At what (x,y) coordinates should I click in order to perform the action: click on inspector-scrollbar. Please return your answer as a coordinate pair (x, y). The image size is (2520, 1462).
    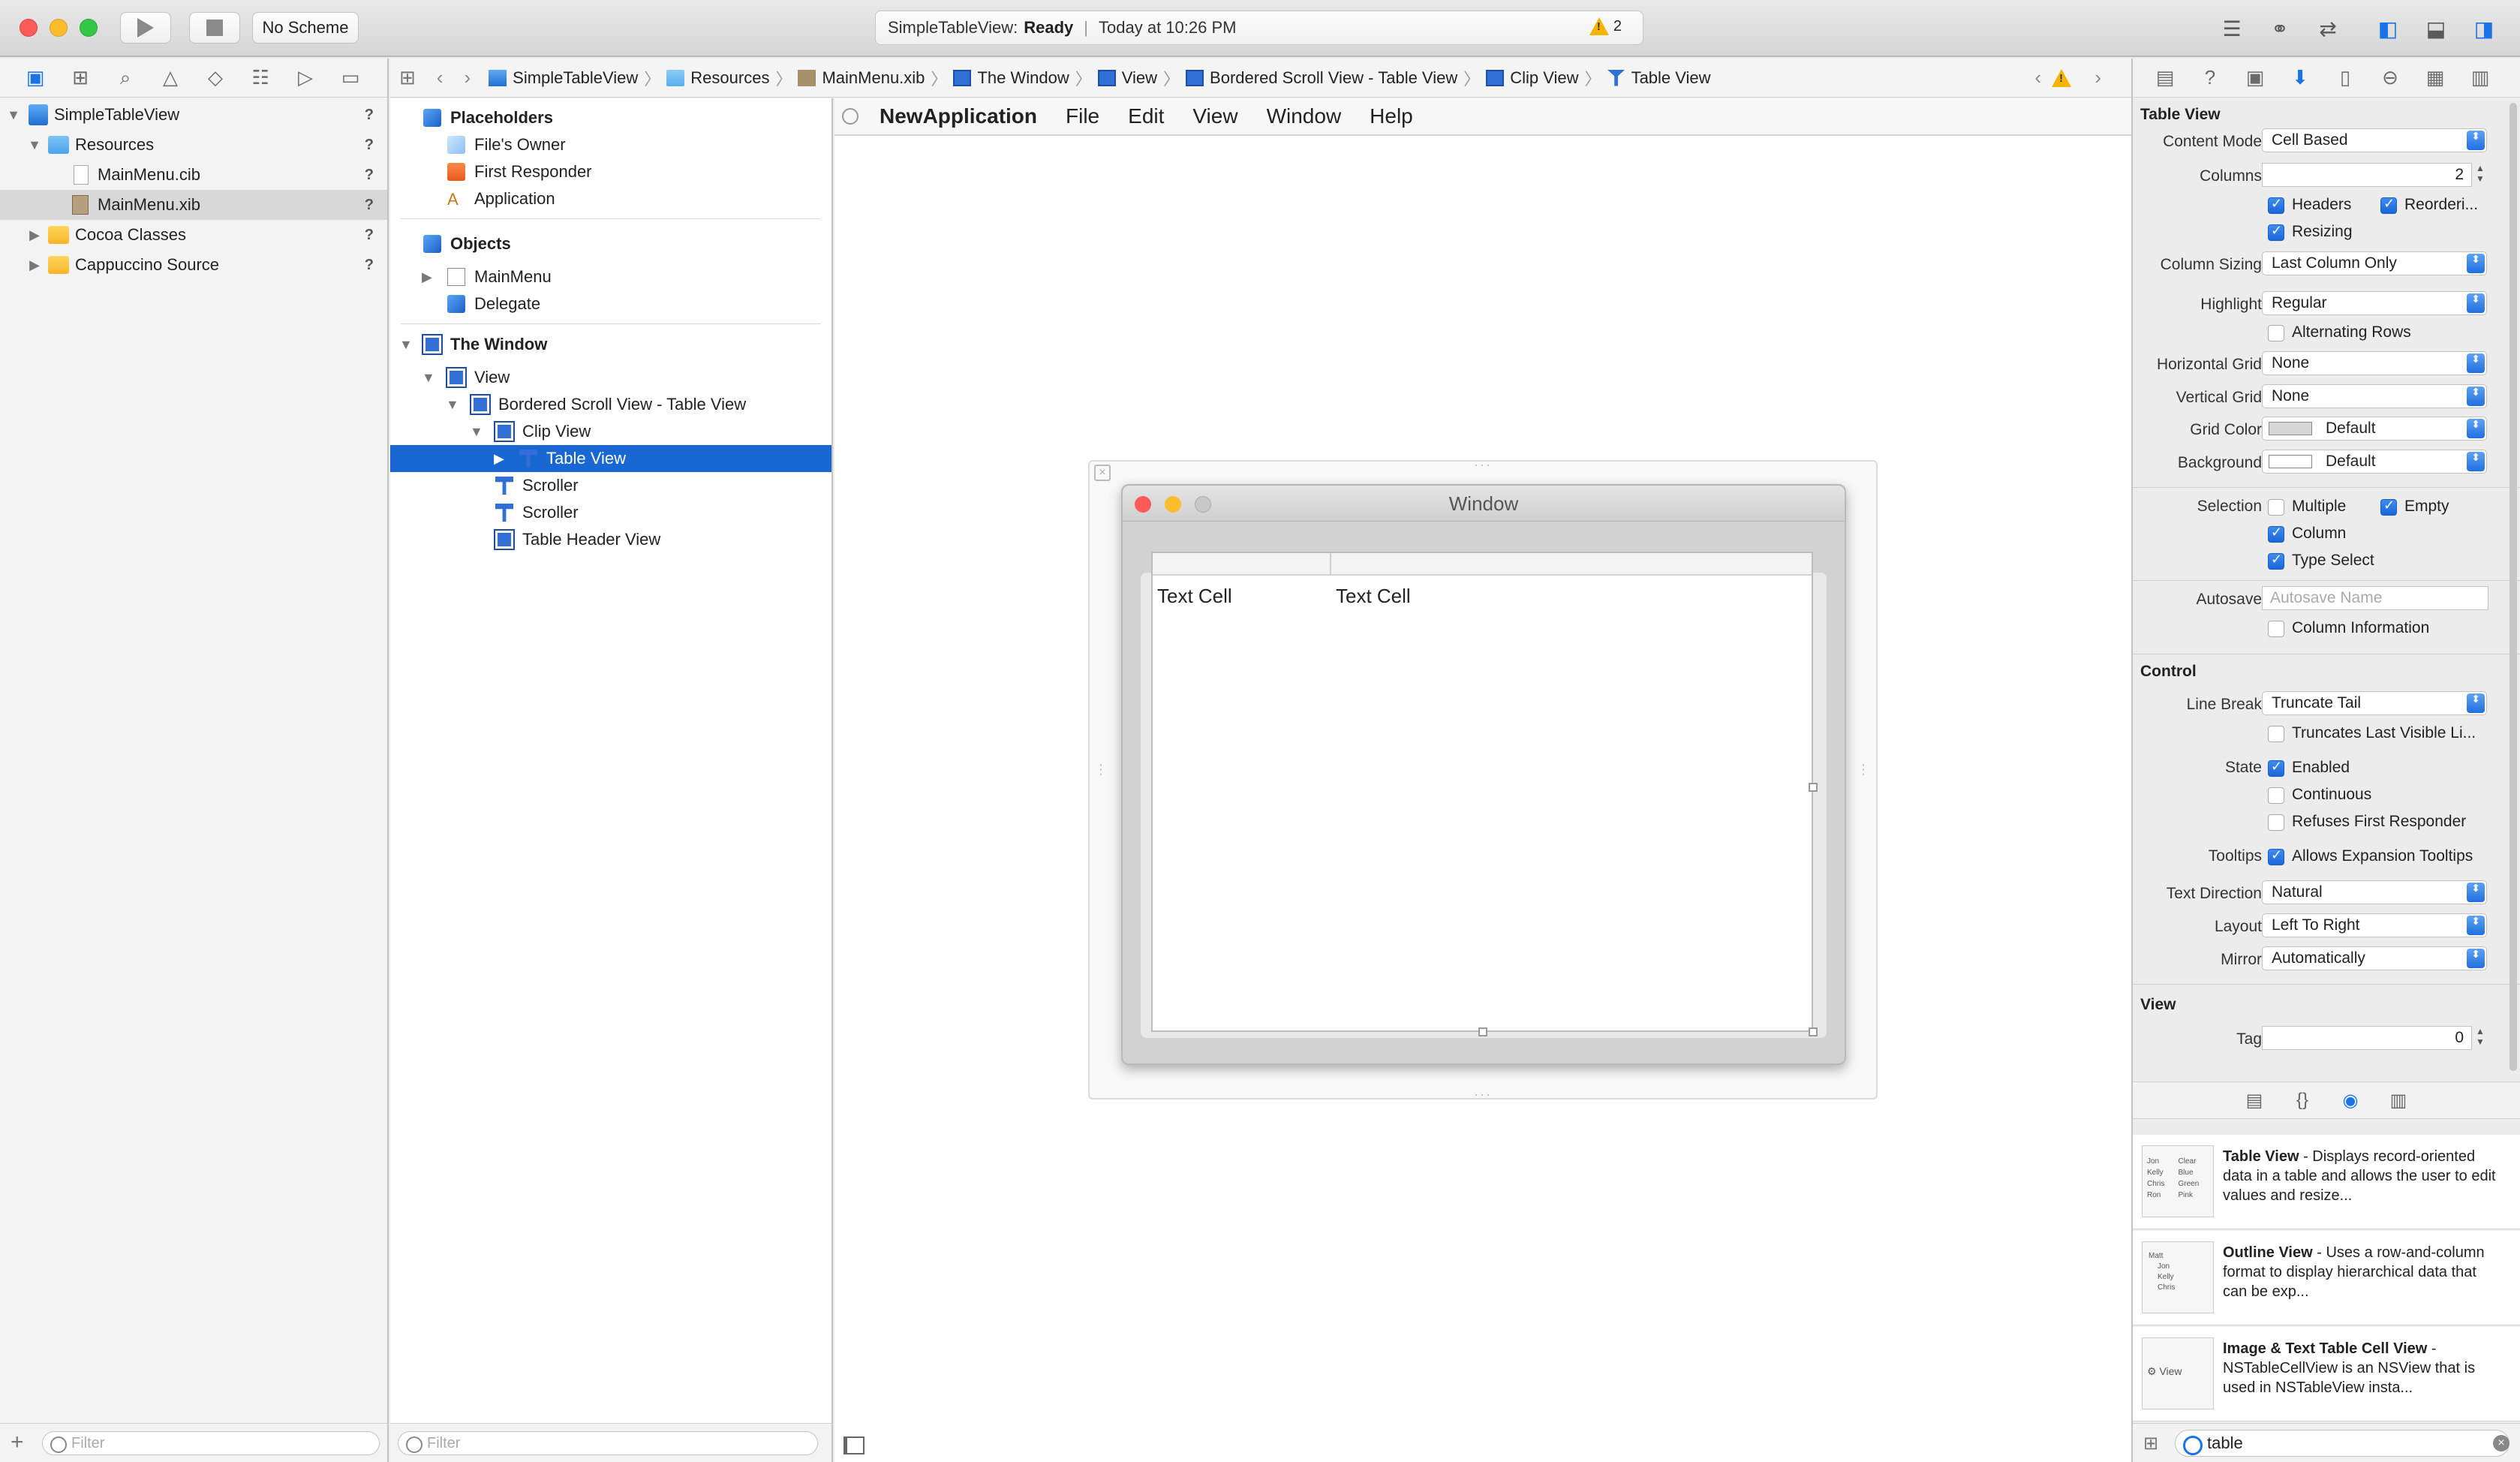
    Looking at the image, I should click on (2513, 587).